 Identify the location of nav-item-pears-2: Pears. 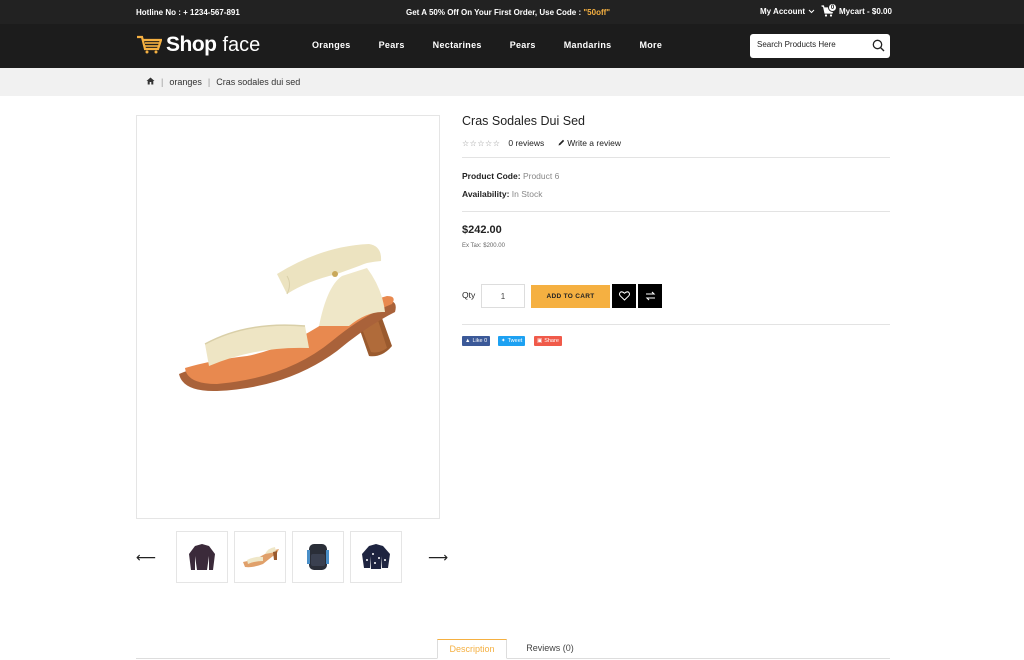
(523, 45).